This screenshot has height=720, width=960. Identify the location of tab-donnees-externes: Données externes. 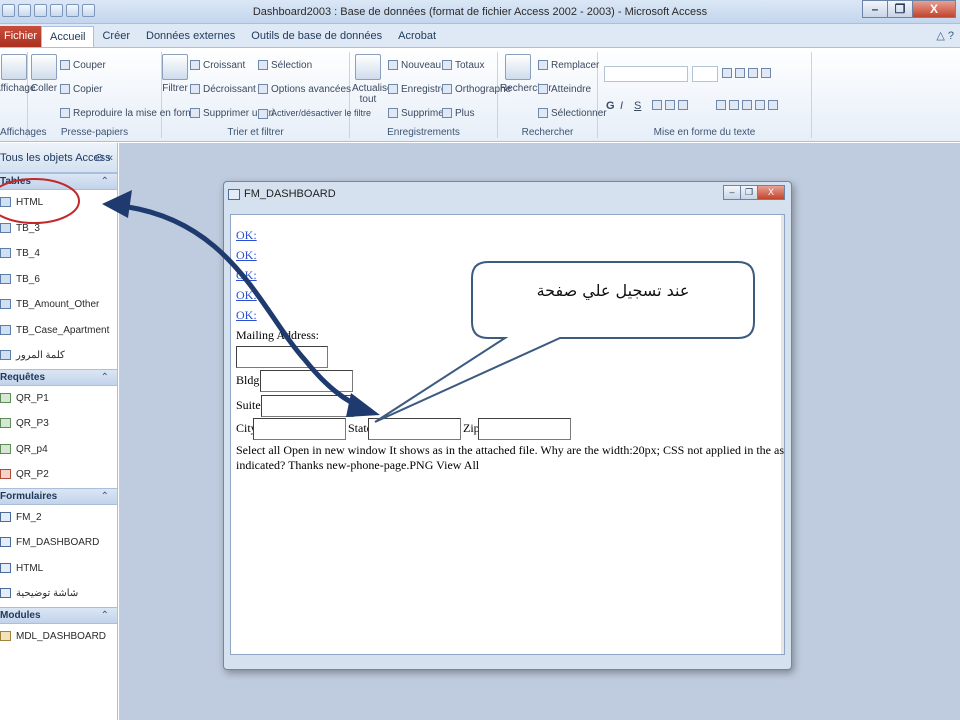
(190, 37).